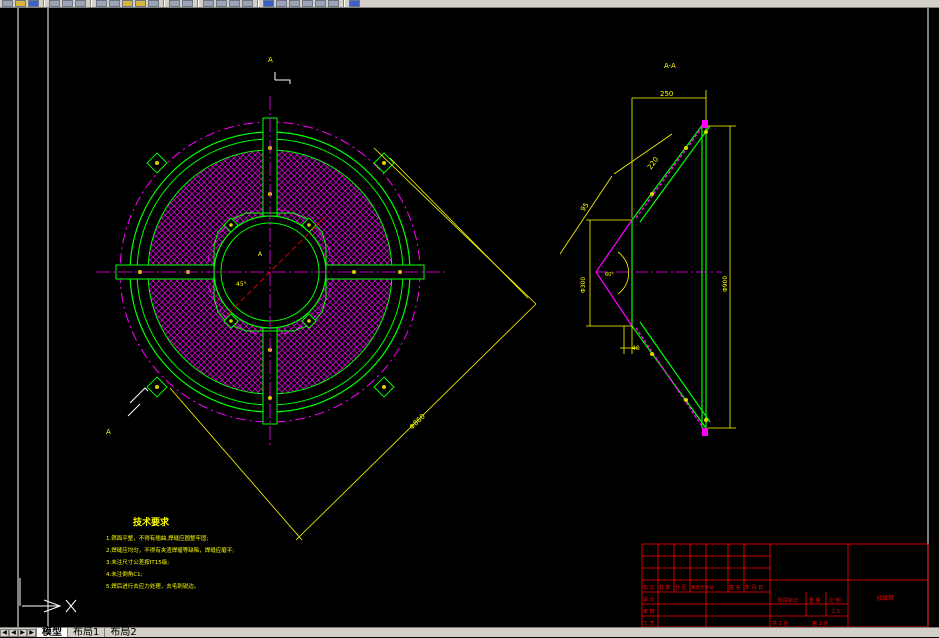 This screenshot has height=638, width=939. Describe the element at coordinates (221, 3) in the screenshot. I see `zoom-realtime-icon` at that location.